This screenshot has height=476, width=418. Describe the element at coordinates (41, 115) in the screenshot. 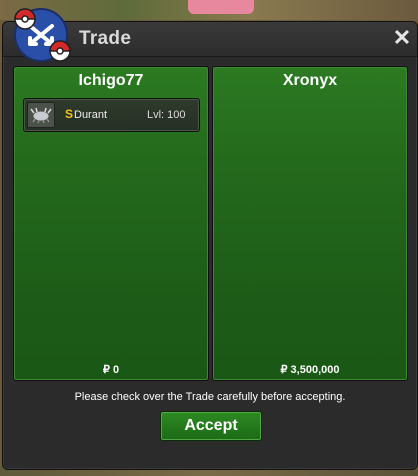

I see `durant-icon` at that location.